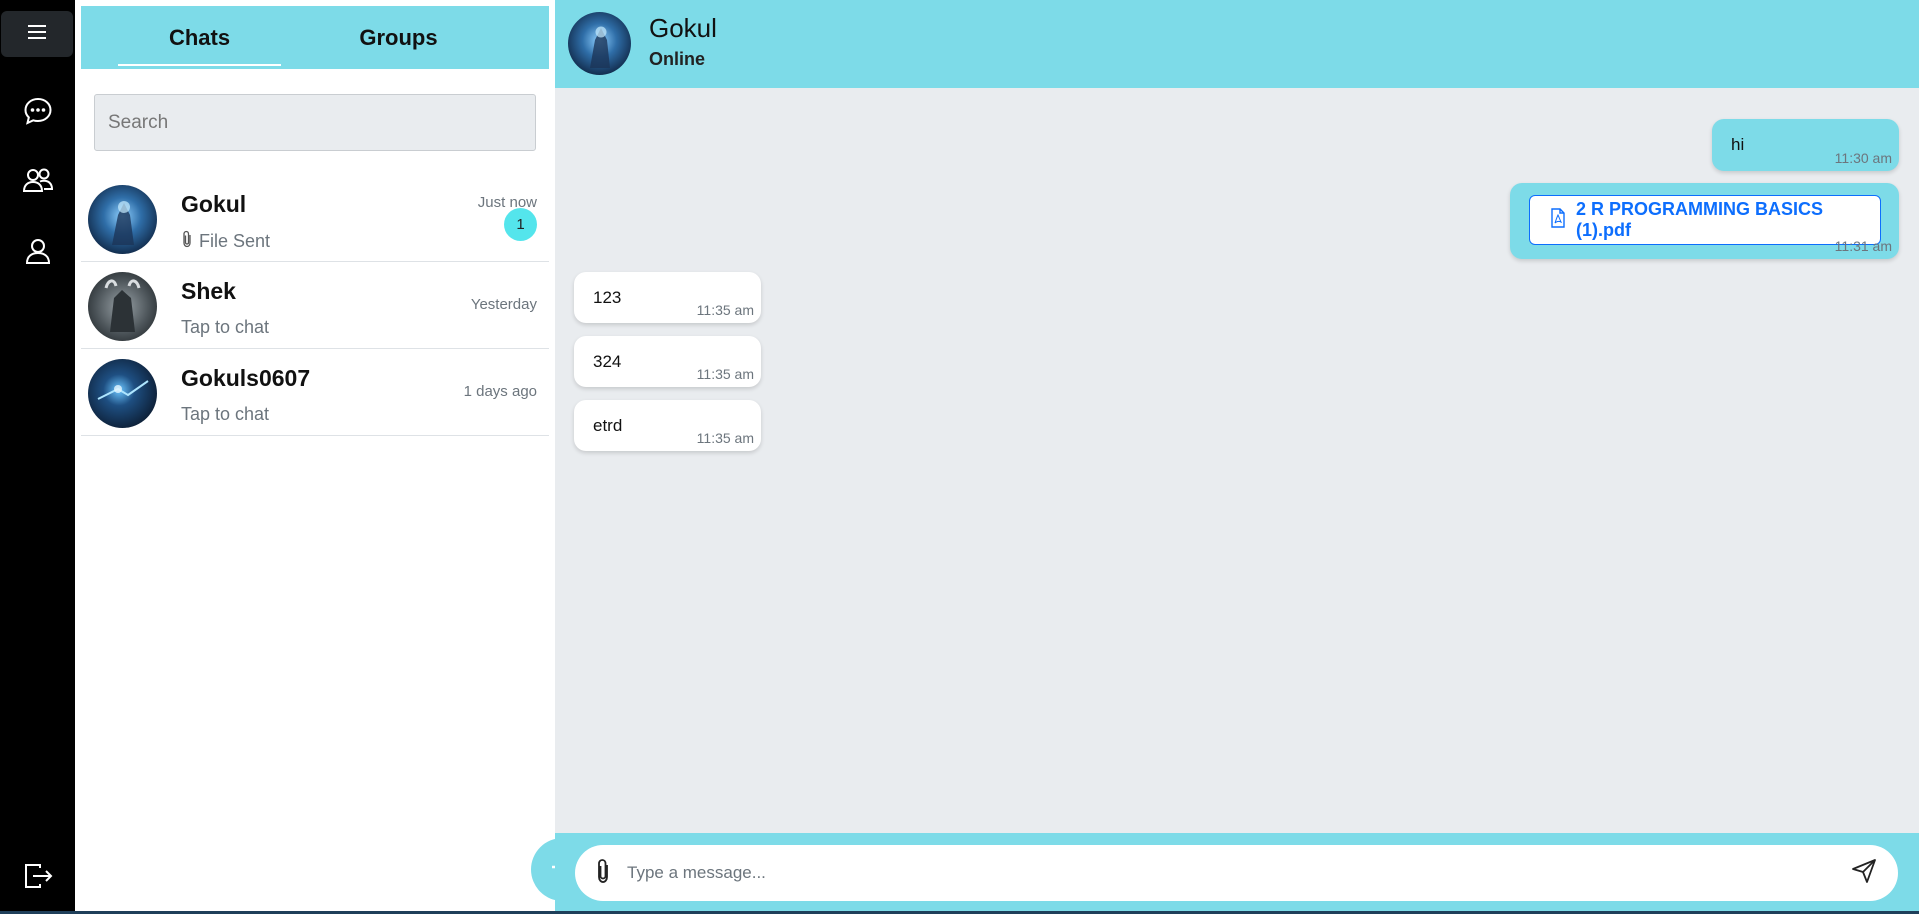 This screenshot has height=914, width=1919. What do you see at coordinates (37, 457) in the screenshot?
I see `app-rail` at bounding box center [37, 457].